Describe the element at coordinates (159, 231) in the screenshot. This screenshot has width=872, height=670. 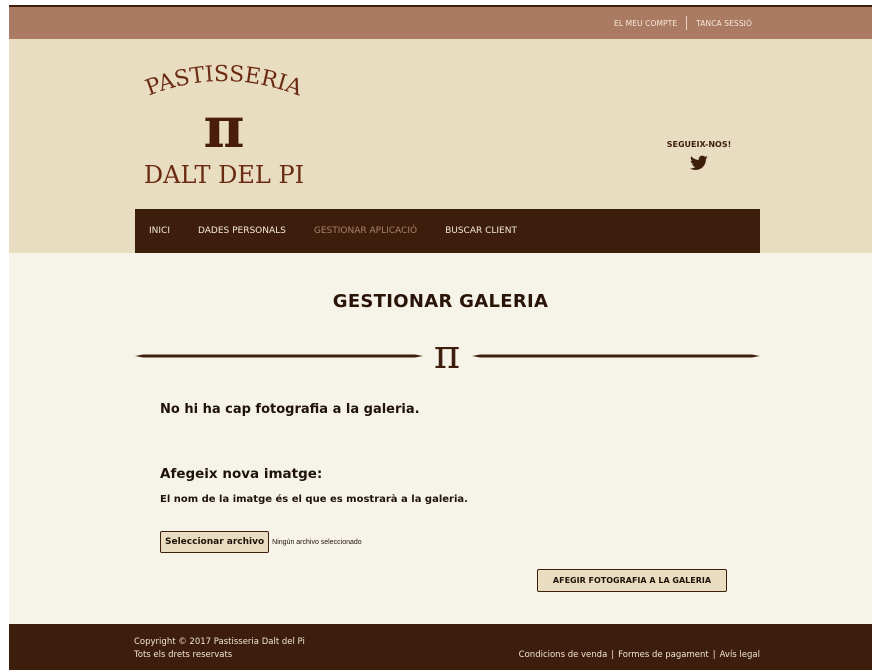
I see `nav-item-inici: INICI` at that location.